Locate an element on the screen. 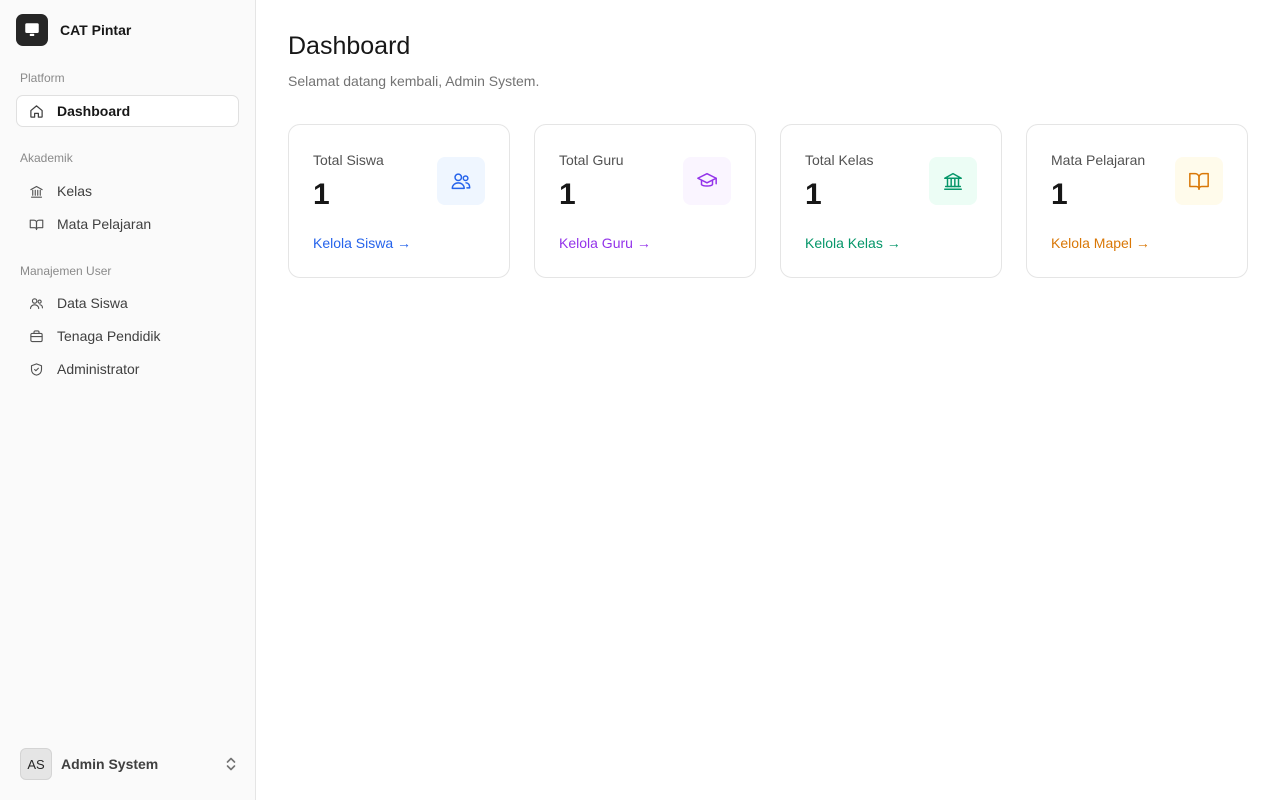 Image resolution: width=1280 pixels, height=800 pixels. group-label-akademik: Akademik is located at coordinates (46, 158).